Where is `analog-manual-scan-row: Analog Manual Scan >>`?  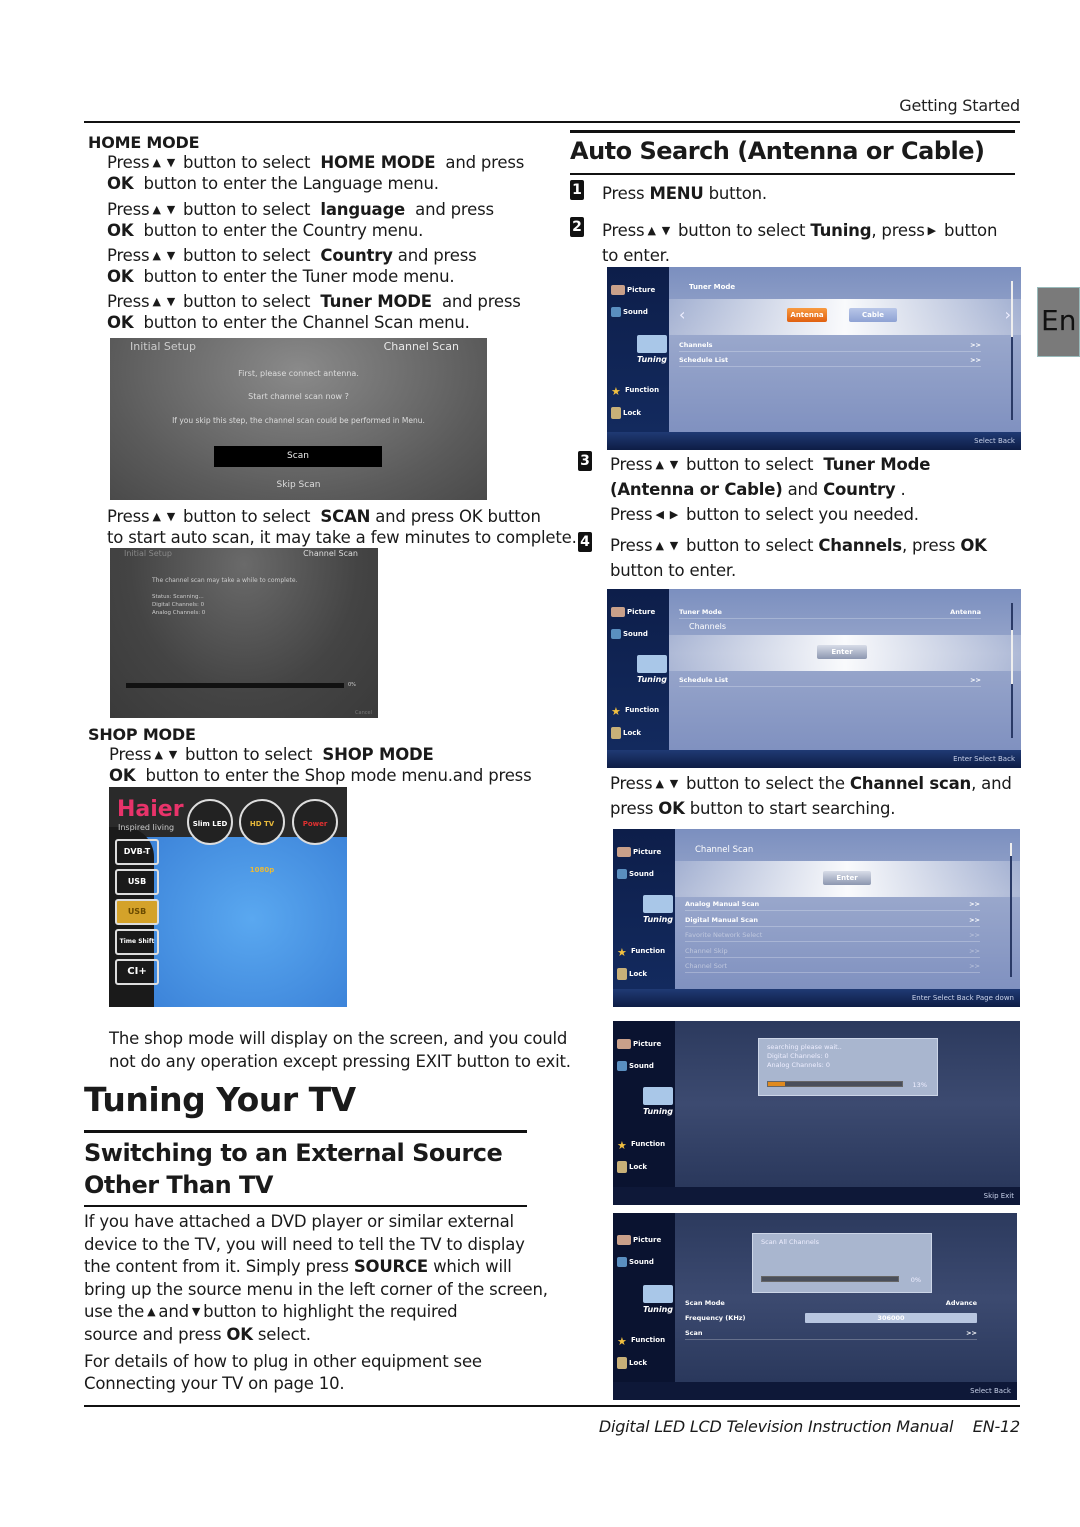 analog-manual-scan-row: Analog Manual Scan >> is located at coordinates (832, 904).